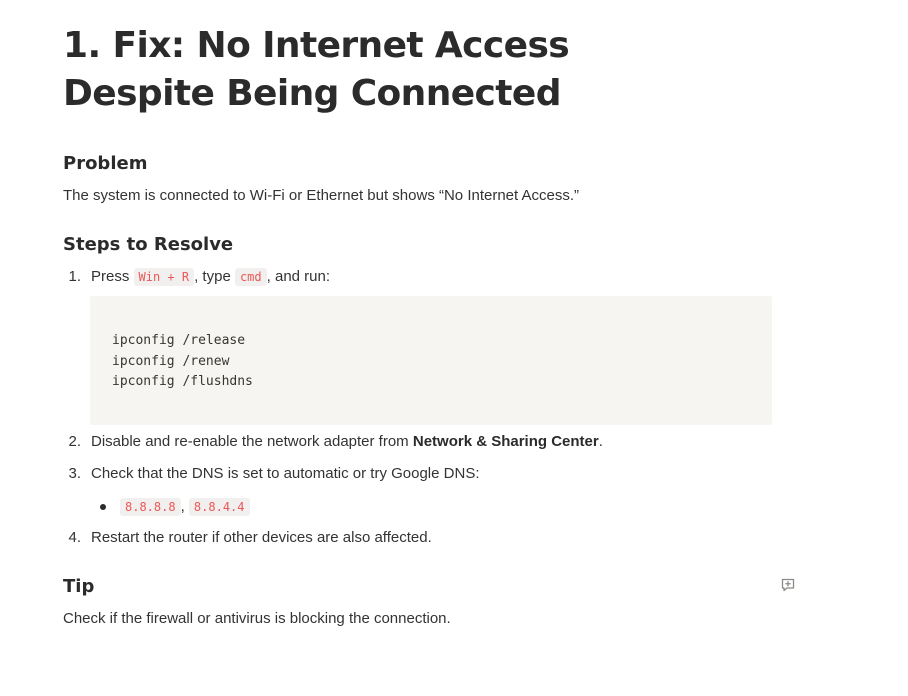 The width and height of the screenshot is (908, 696). Describe the element at coordinates (74, 473) in the screenshot. I see `step-3-number: 3.` at that location.